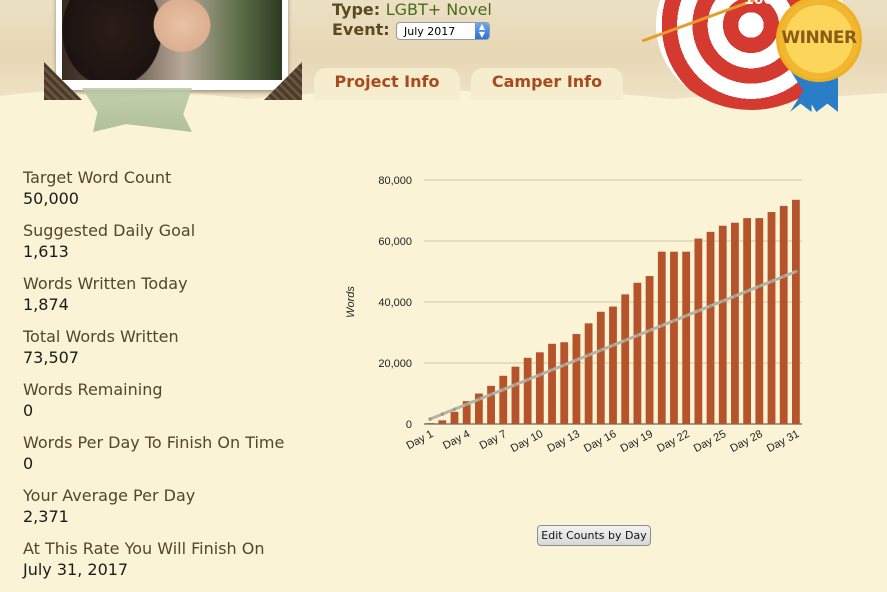 This screenshot has height=592, width=887. I want to click on stat-value: July 31, 2017, so click(76, 569).